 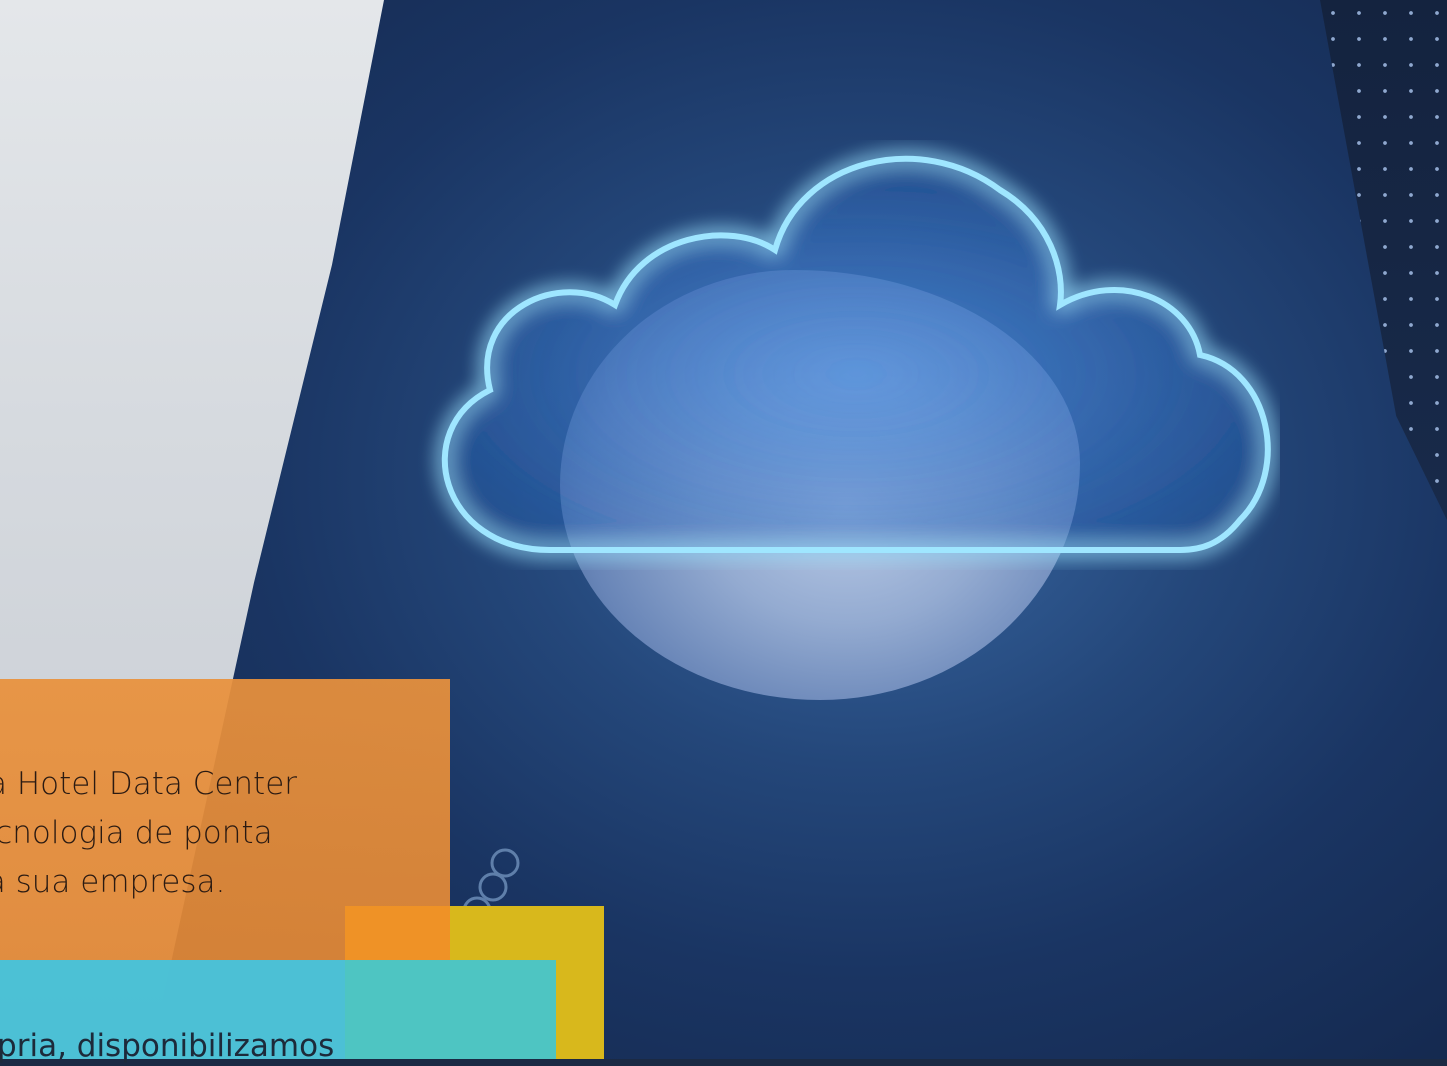 I want to click on secondary-text: rópria, disponibilizamos, so click(x=167, y=1046).